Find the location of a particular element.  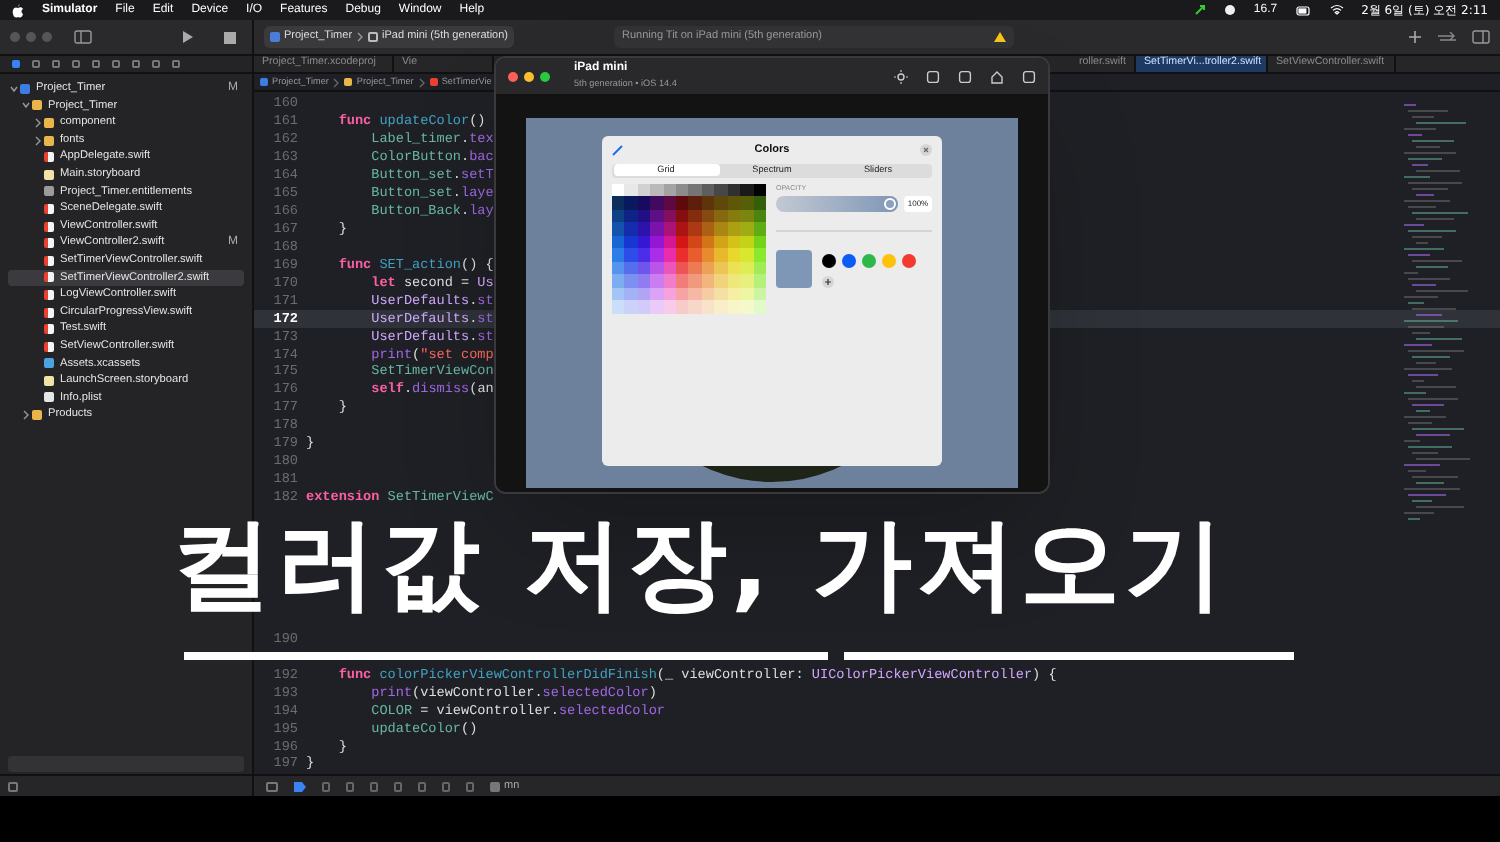

home-icon is located at coordinates (997, 76).